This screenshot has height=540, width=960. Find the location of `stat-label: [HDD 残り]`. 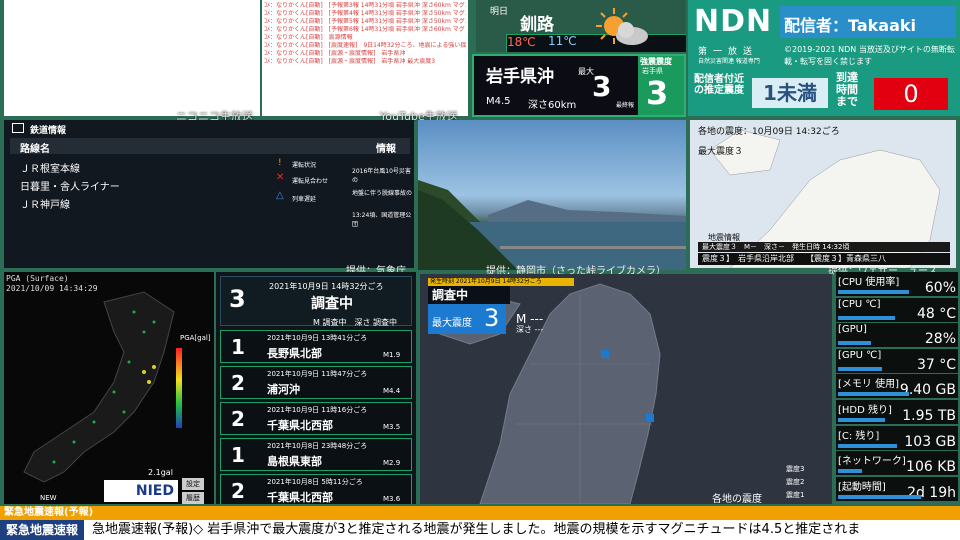

stat-label: [HDD 残り] is located at coordinates (865, 410).